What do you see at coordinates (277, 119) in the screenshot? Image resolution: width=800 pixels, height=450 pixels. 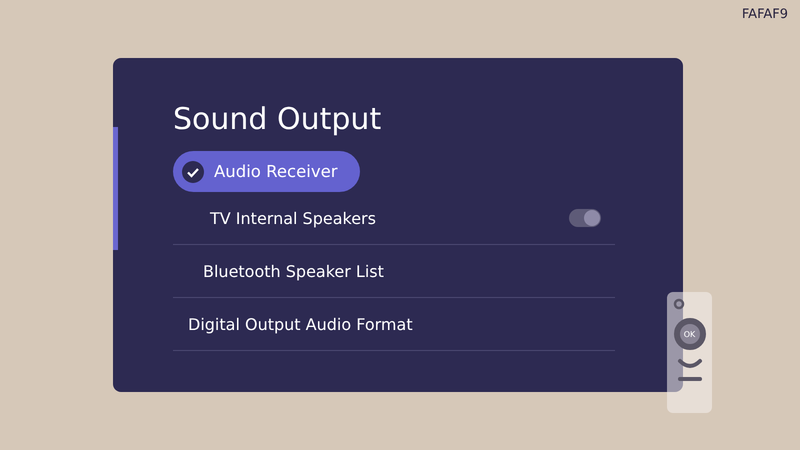 I see `panel-title: Sound Output` at bounding box center [277, 119].